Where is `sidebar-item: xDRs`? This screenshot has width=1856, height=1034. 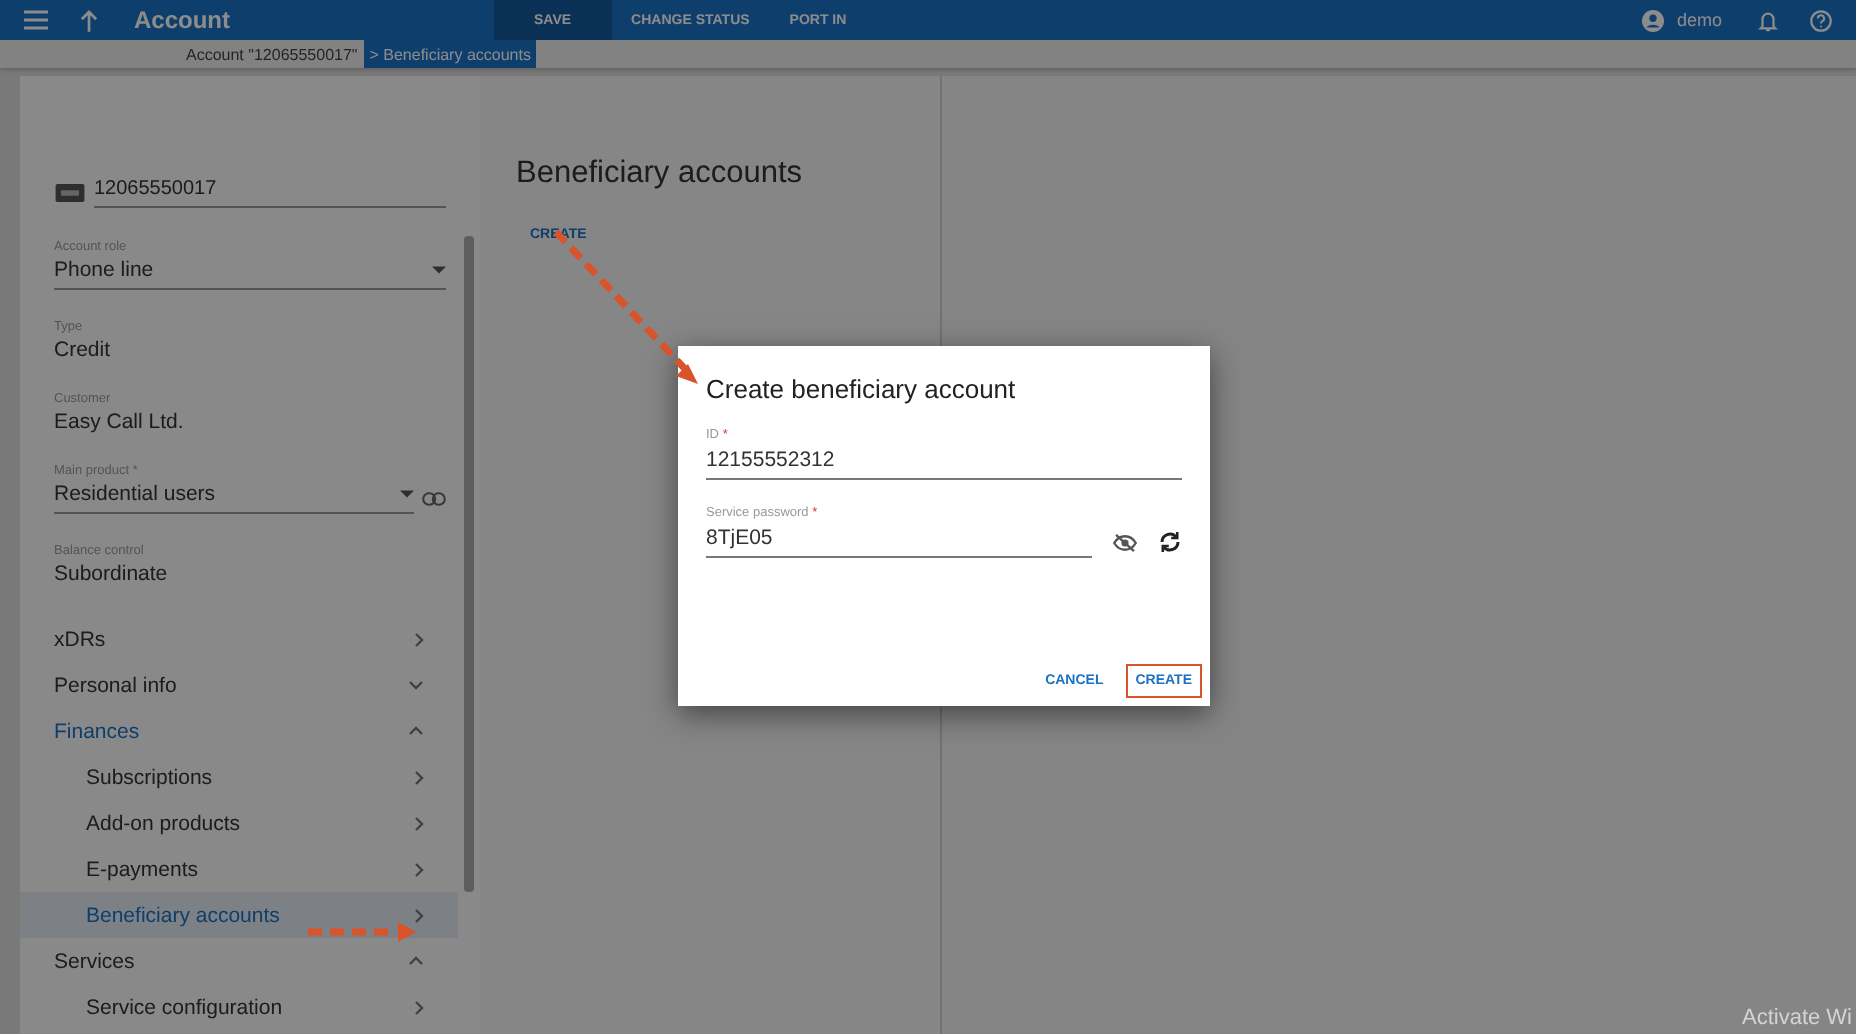 sidebar-item: xDRs is located at coordinates (239, 639).